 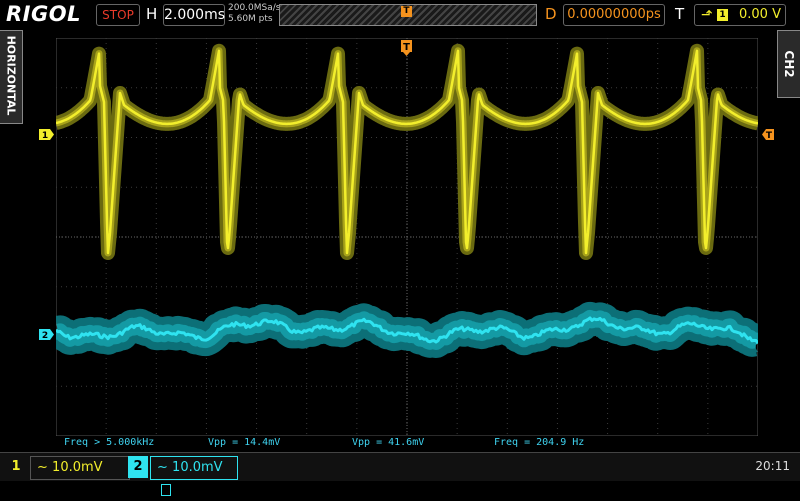 What do you see at coordinates (250, 19) in the screenshot?
I see `memory-depth: 5.60M pts` at bounding box center [250, 19].